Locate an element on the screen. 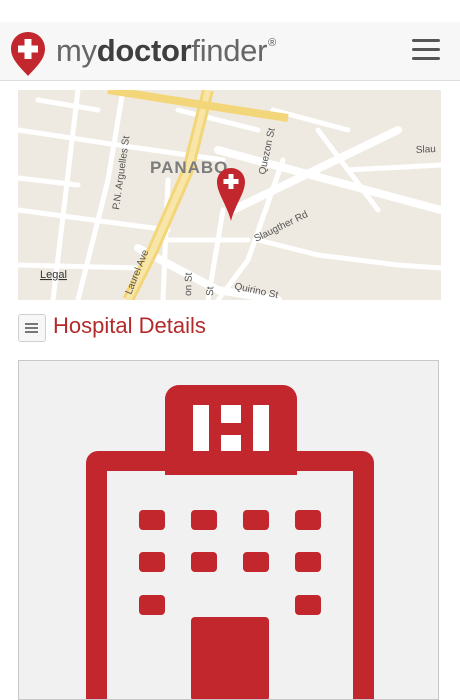  plus-pin-icon is located at coordinates (28, 54).